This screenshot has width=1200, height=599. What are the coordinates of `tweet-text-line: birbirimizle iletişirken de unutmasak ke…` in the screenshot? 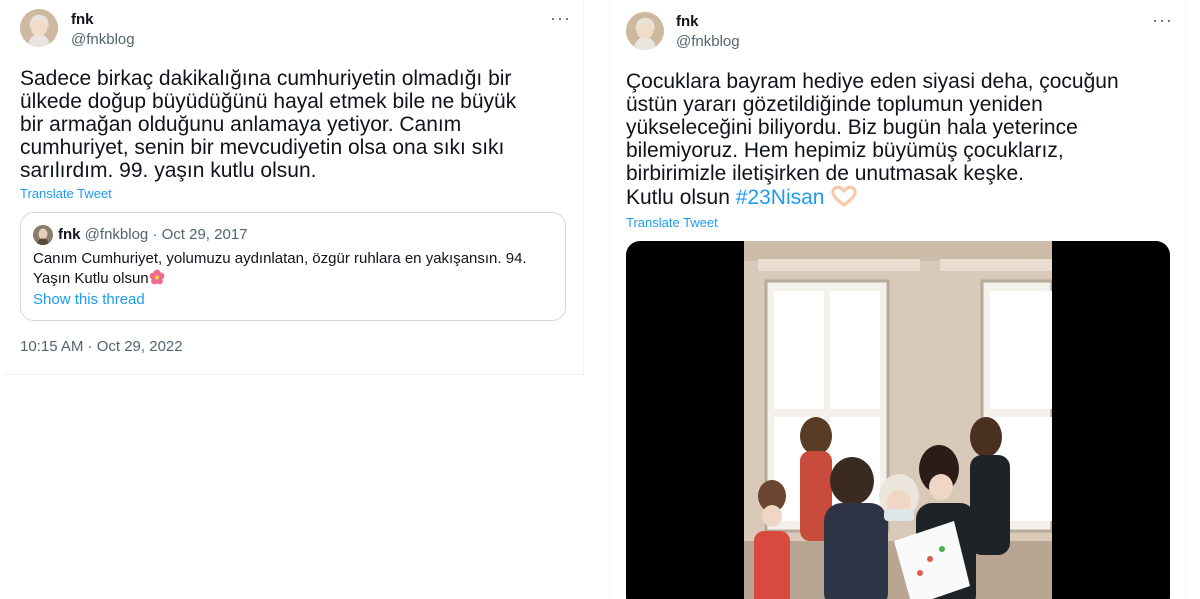 It's located at (825, 173).